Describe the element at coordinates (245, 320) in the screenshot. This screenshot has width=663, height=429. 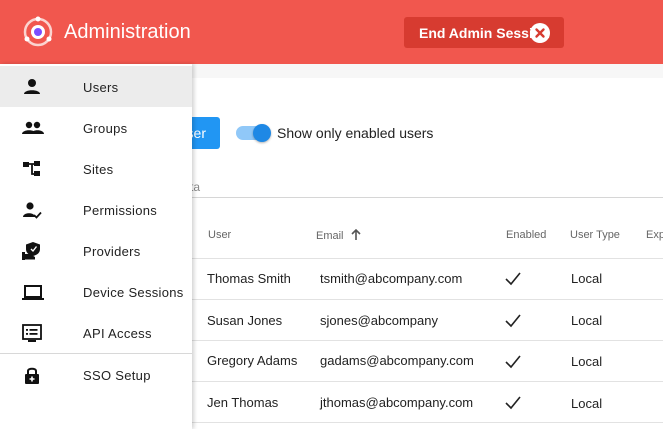
I see `cell-user: Susan Jones` at that location.